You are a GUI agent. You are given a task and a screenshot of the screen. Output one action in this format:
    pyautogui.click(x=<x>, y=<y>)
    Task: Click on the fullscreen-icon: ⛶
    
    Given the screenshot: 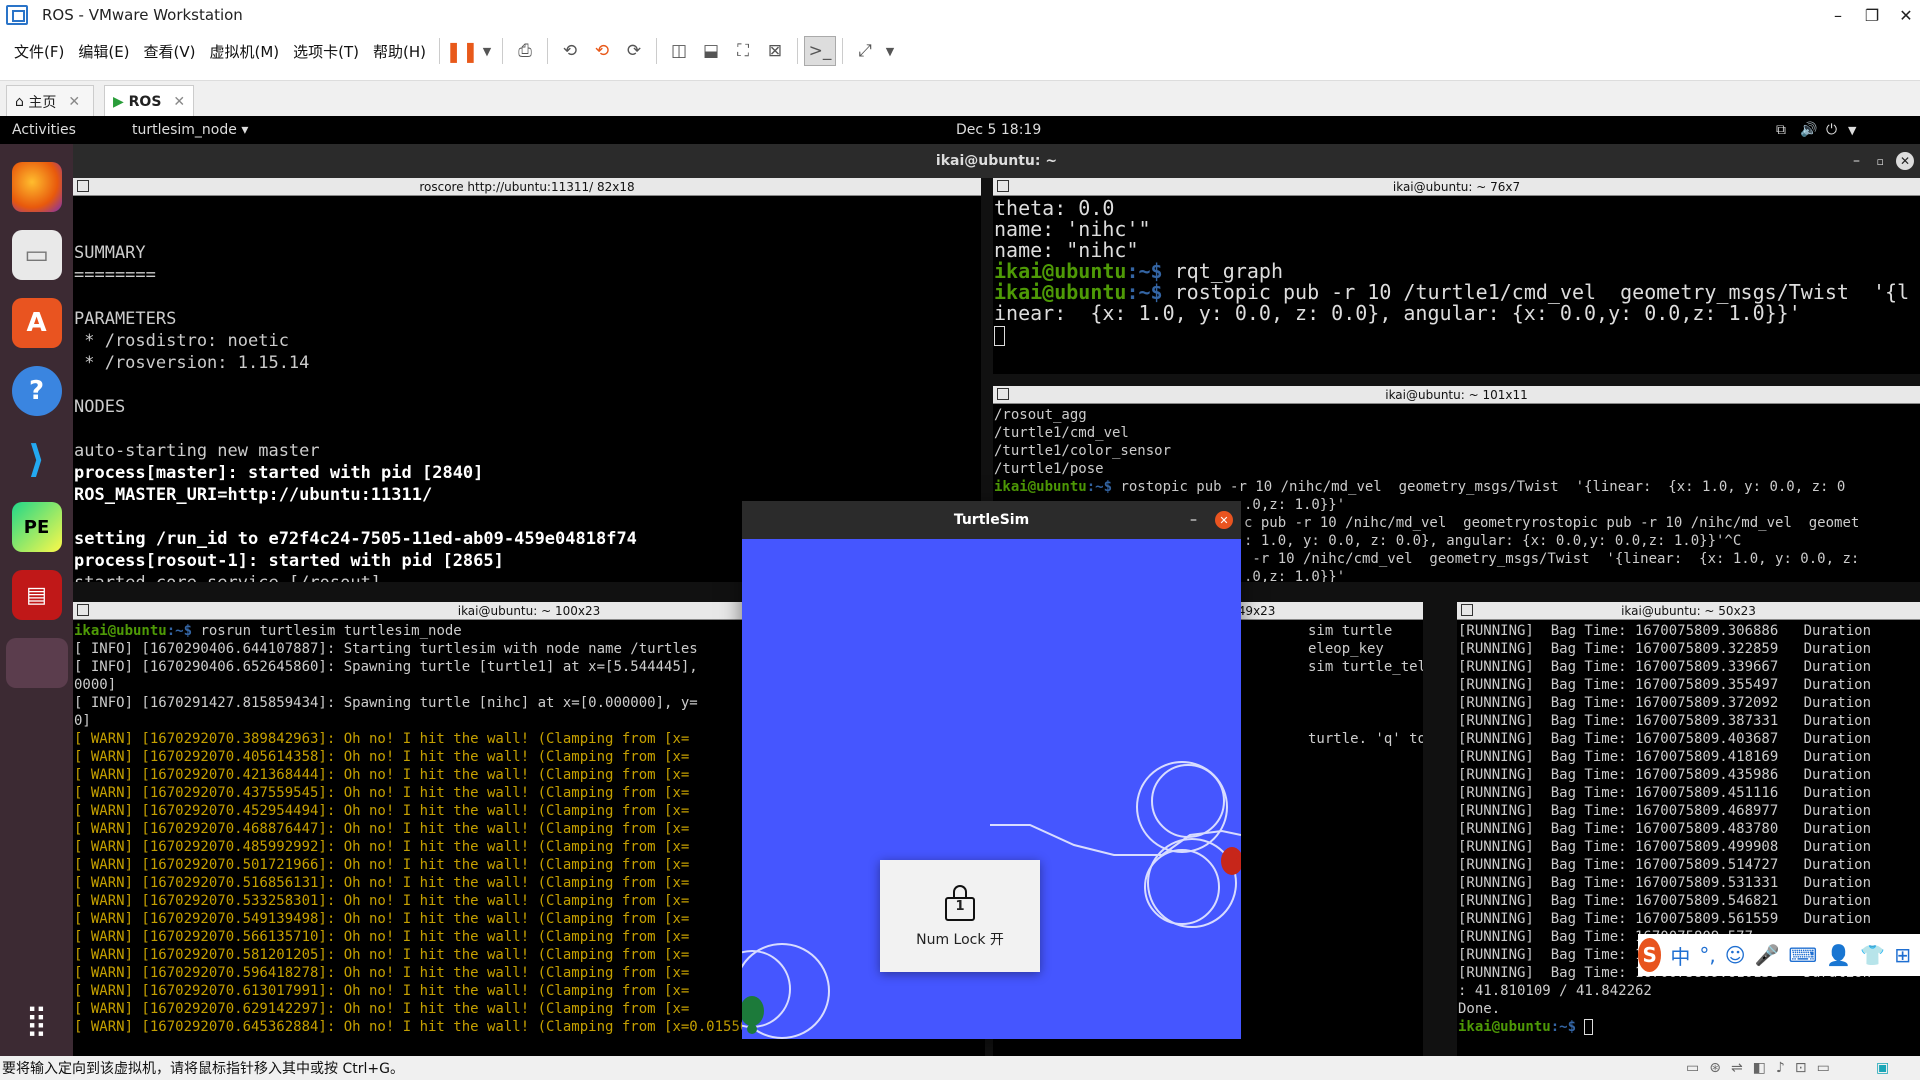 What is the action you would take?
    pyautogui.click(x=743, y=51)
    